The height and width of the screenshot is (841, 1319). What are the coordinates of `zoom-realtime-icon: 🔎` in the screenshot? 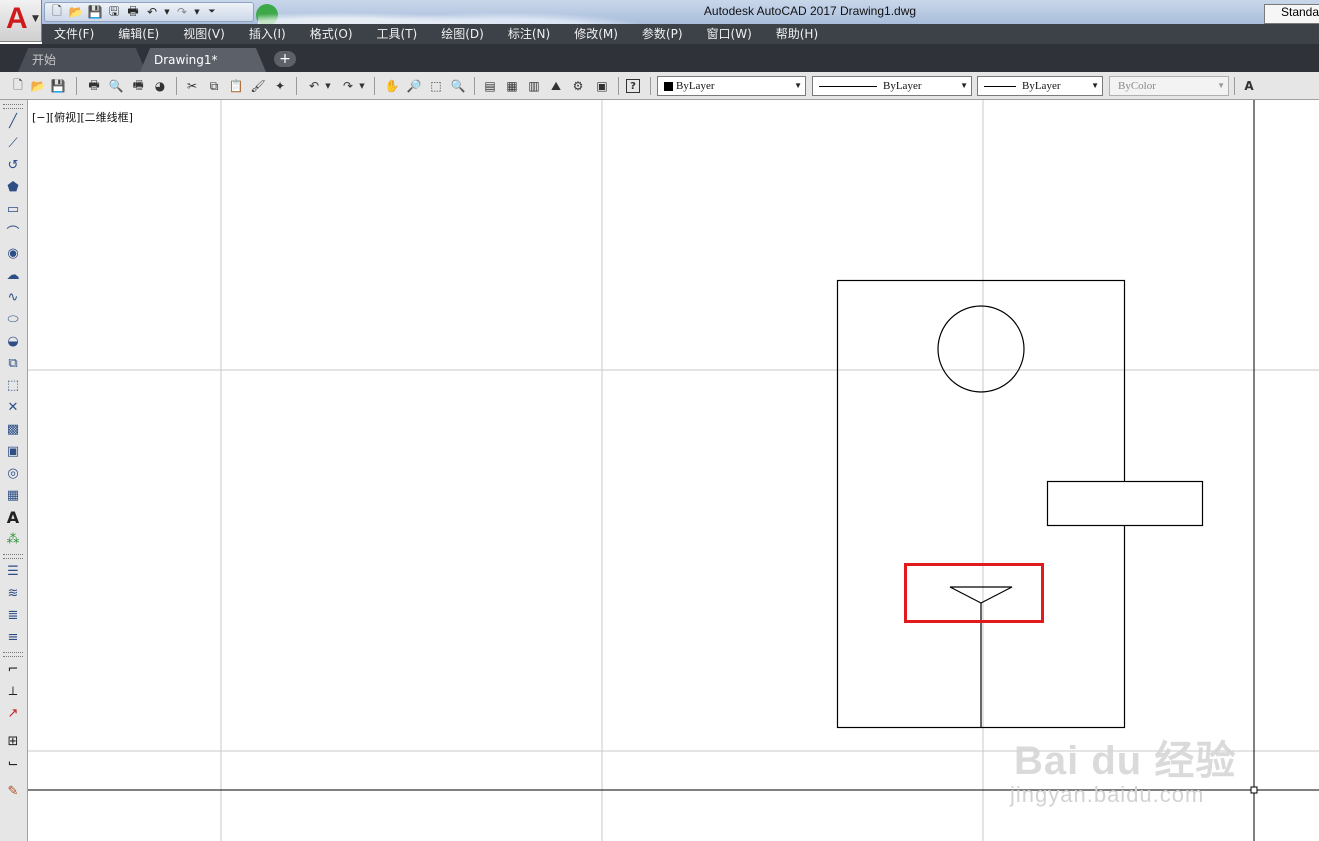 It's located at (414, 86).